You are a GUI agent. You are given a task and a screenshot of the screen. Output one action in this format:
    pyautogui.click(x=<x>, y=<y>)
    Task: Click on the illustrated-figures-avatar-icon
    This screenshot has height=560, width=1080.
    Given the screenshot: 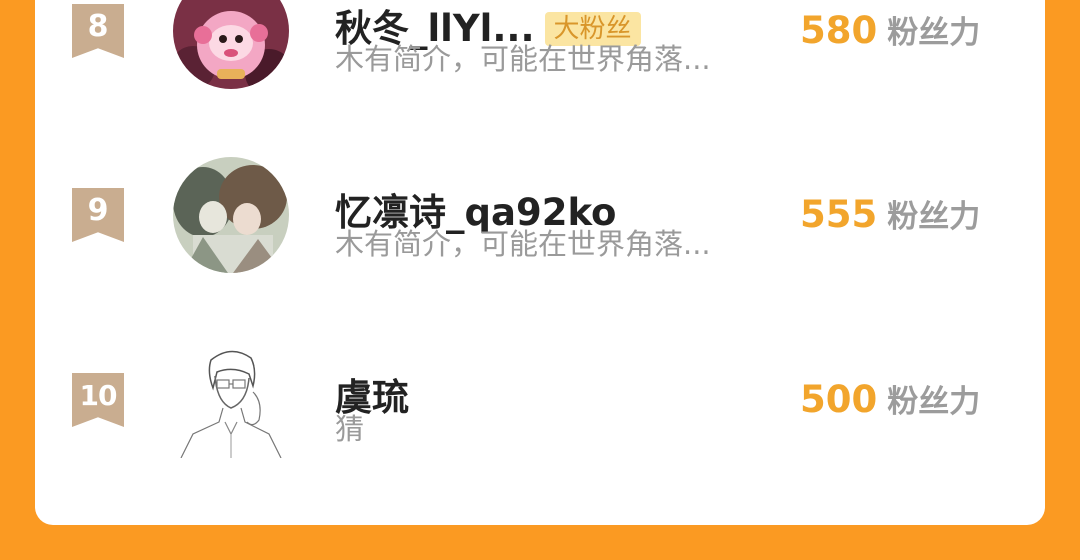 What is the action you would take?
    pyautogui.click(x=231, y=215)
    